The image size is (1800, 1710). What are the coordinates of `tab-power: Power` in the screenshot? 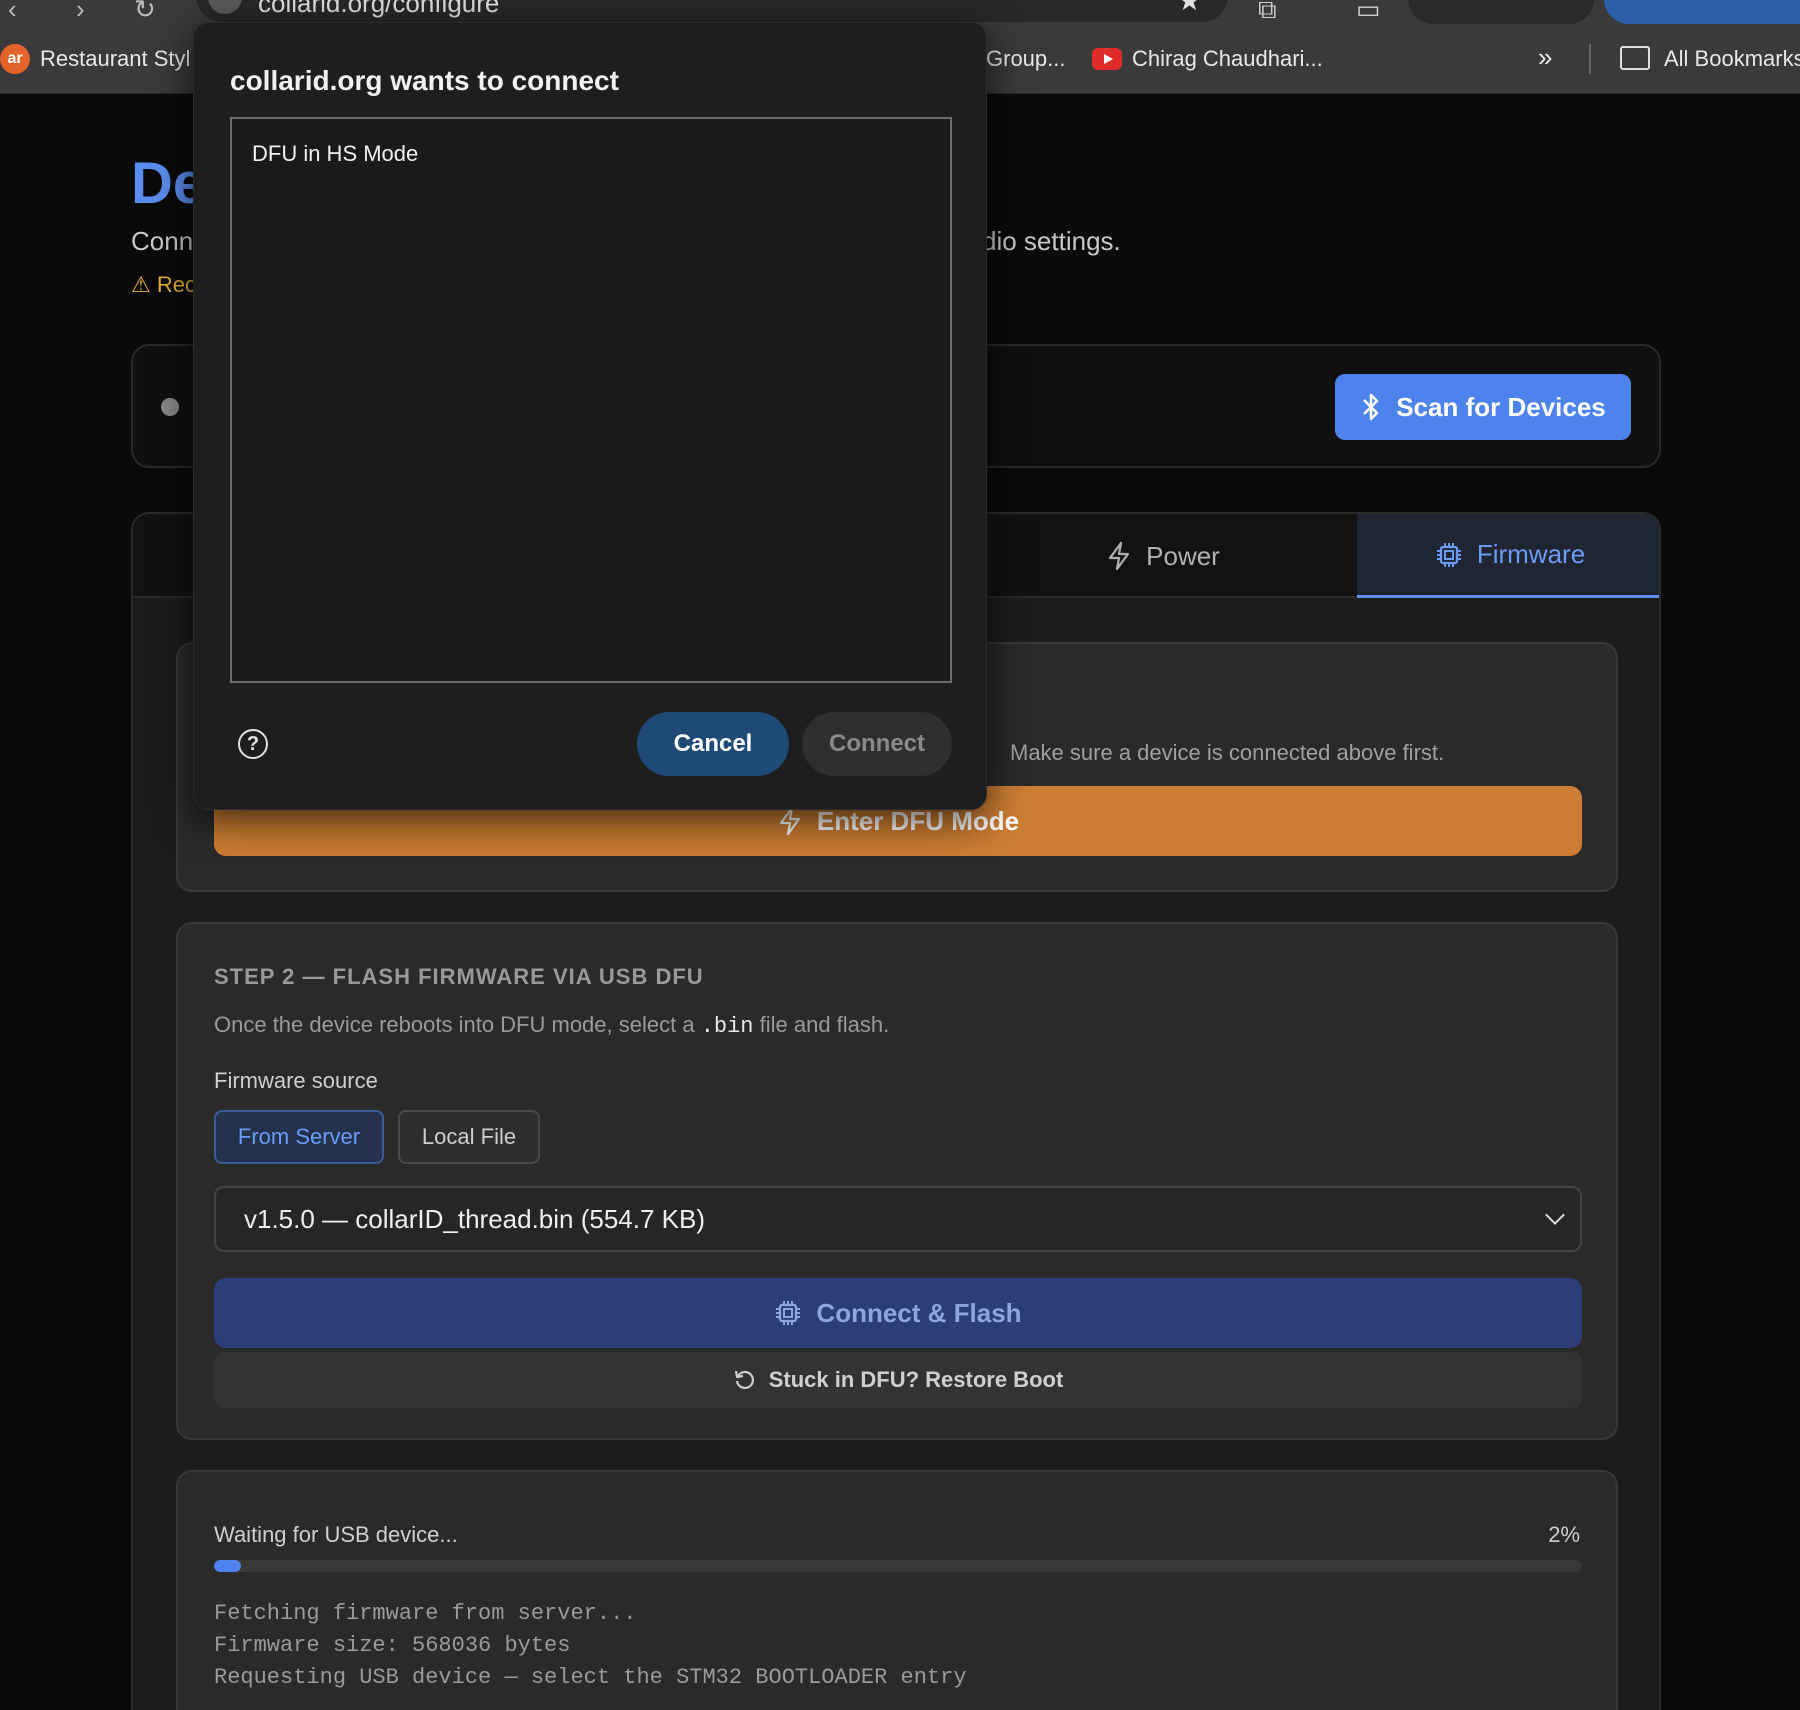 It's located at (1163, 556).